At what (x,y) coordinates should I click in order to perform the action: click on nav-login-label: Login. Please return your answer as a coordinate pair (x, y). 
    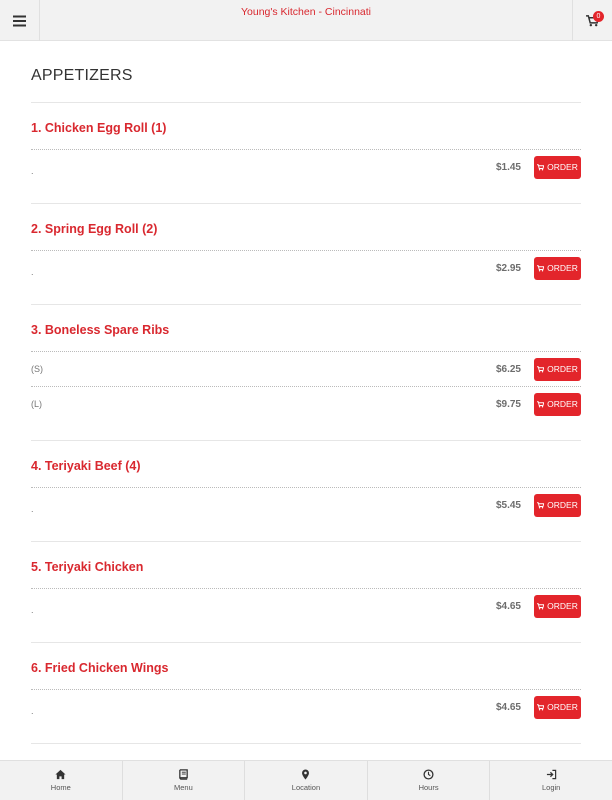
    Looking at the image, I should click on (551, 787).